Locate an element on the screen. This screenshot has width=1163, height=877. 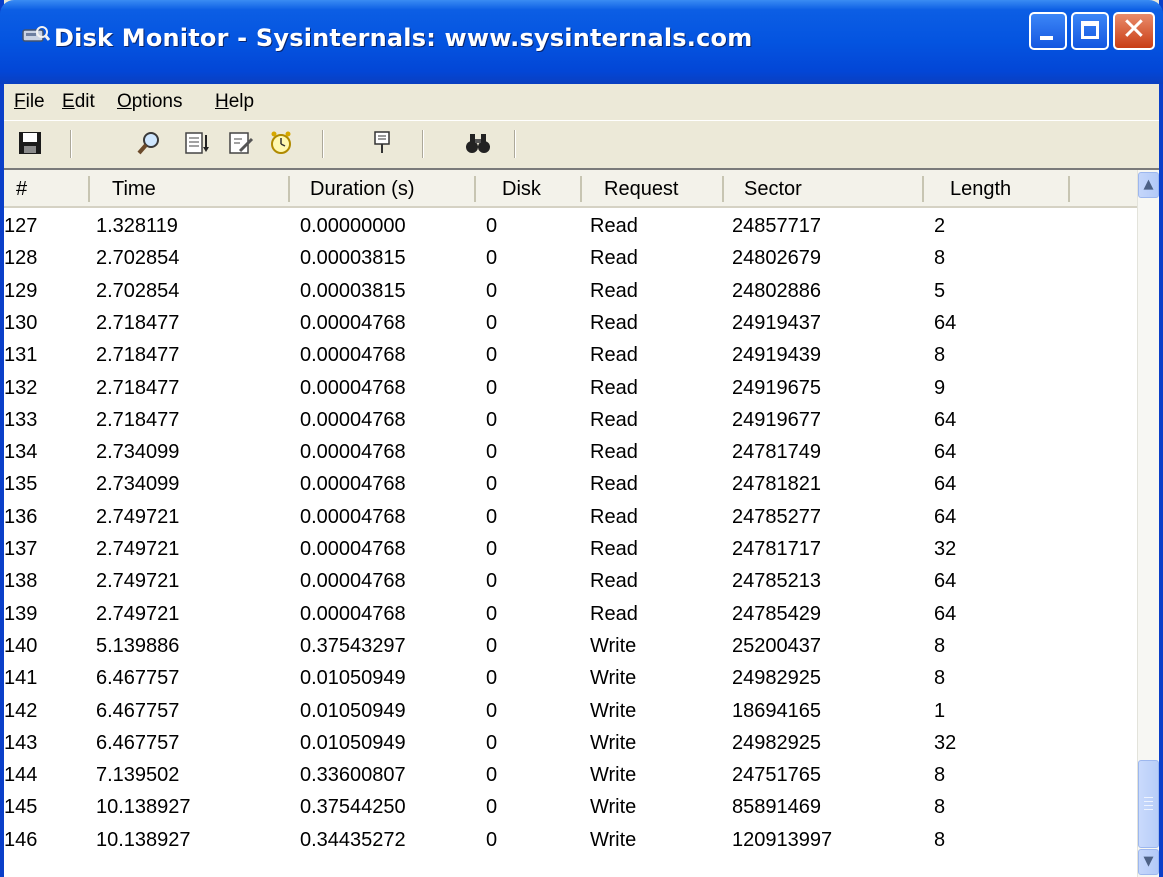
table-row: 144 7.139502 0.33600807 0 Write 24751765 8 is located at coordinates (570, 775).